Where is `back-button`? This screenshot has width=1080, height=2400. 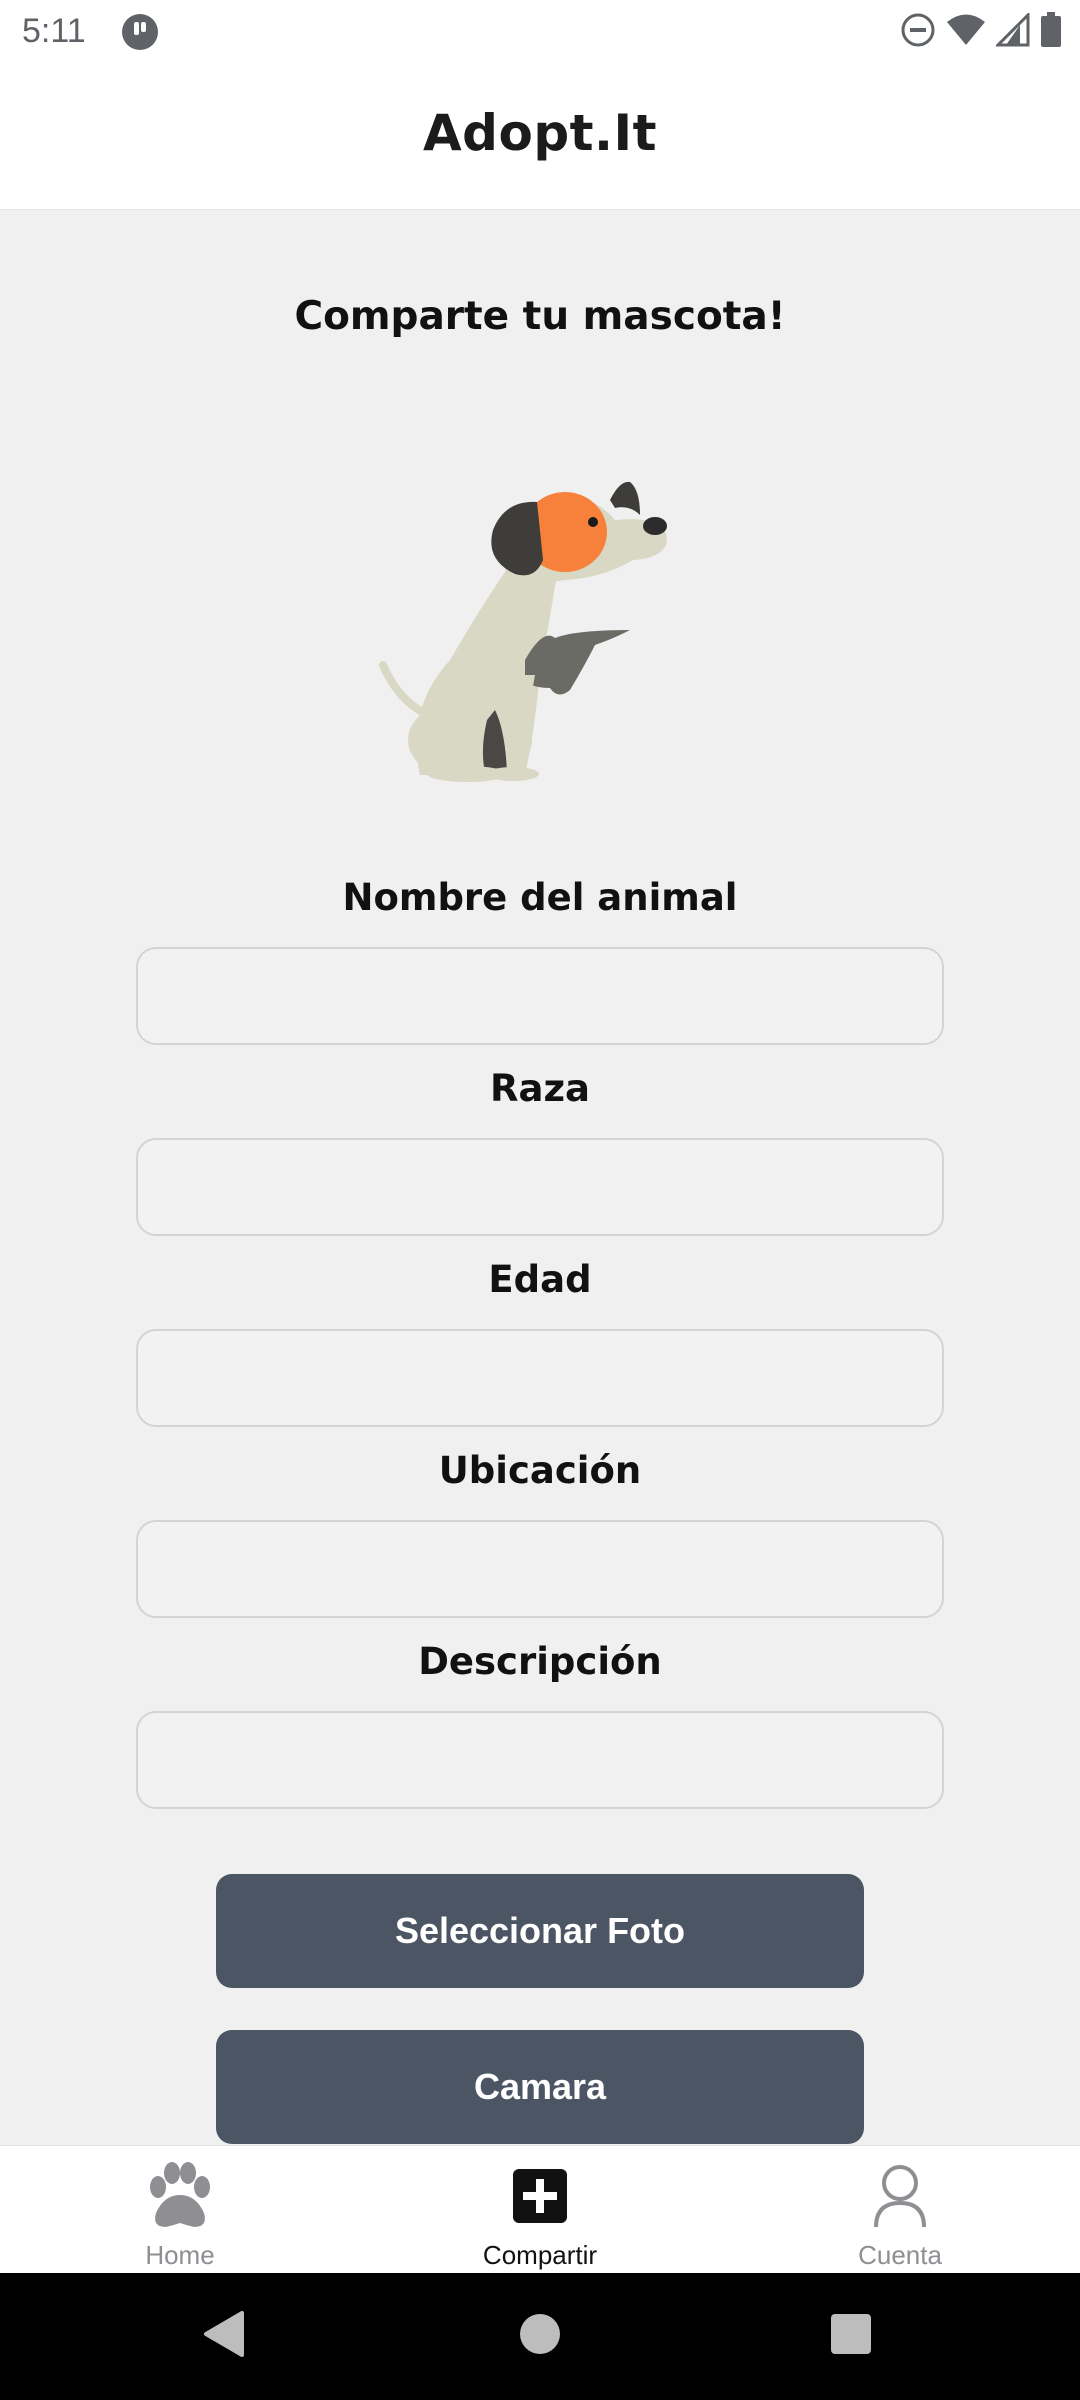 back-button is located at coordinates (223, 2336).